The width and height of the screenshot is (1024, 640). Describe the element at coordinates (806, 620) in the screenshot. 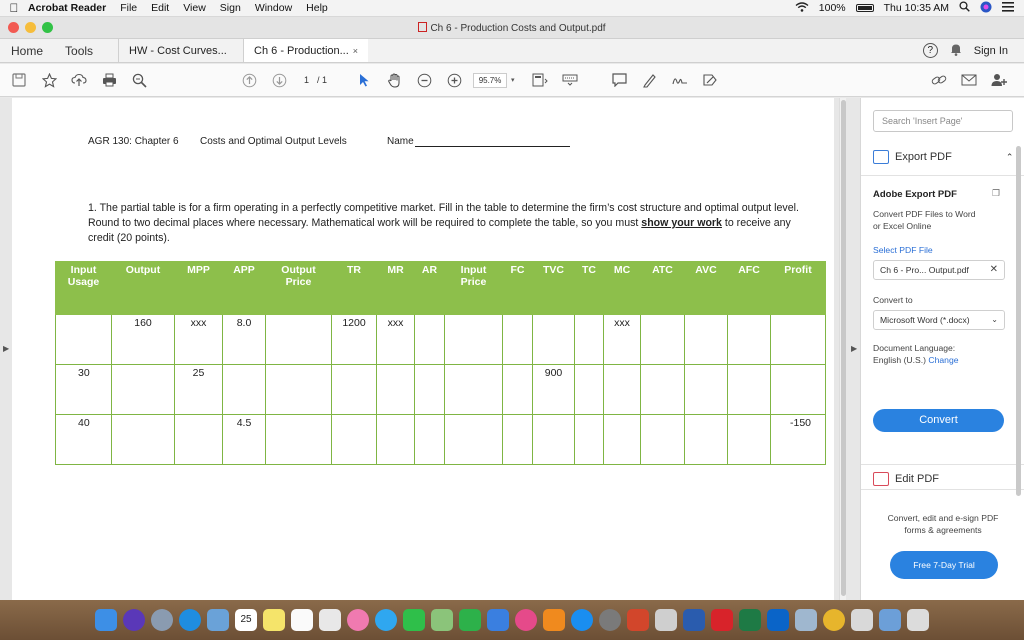

I see `preview-icon` at that location.